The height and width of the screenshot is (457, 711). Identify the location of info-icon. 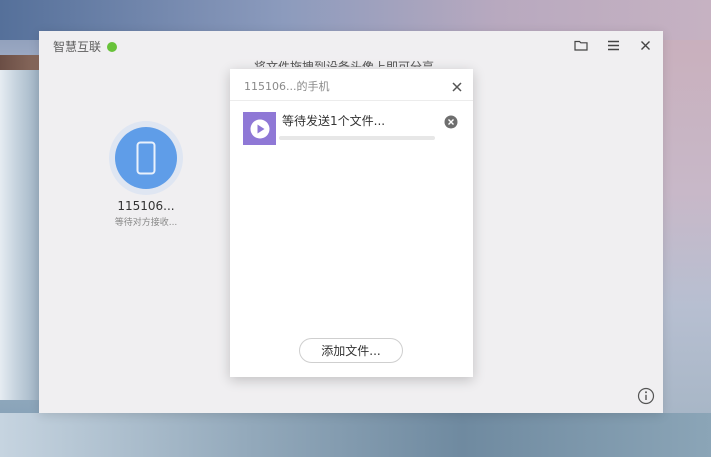
(646, 396).